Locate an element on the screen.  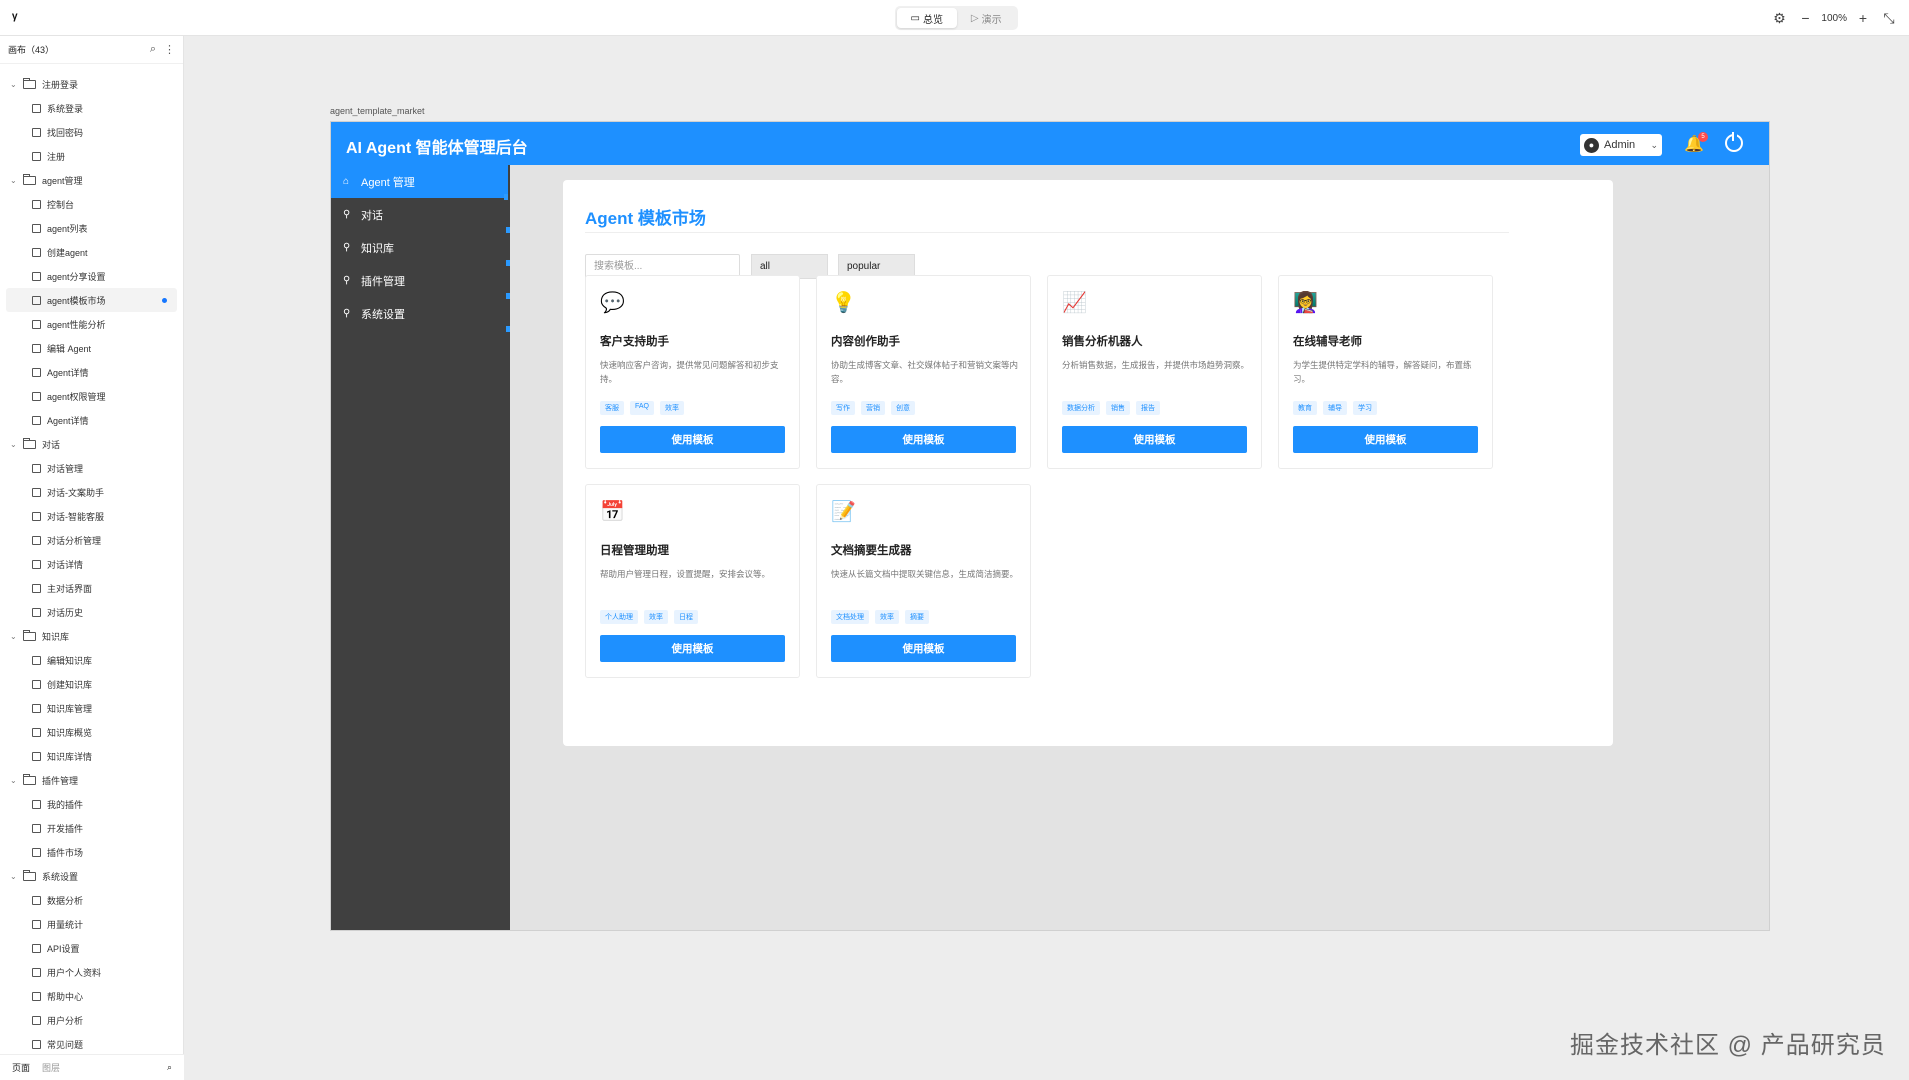
mode-present-button: ▷ 演示 is located at coordinates (987, 18).